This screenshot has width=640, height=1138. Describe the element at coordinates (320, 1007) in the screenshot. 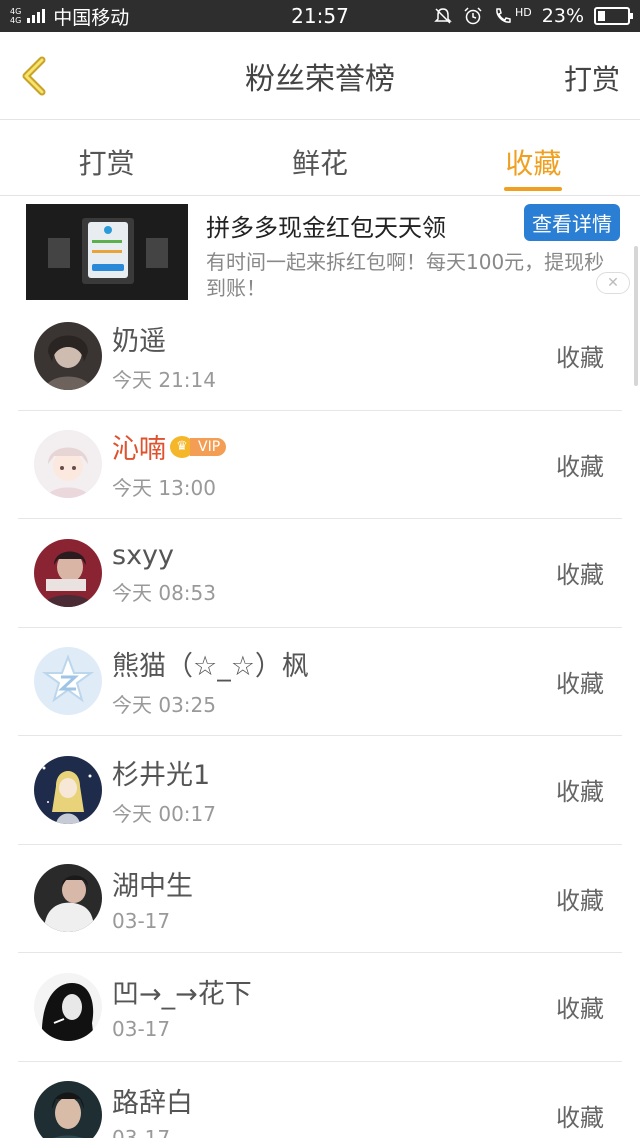

I see `list-item: 凹→_→花下 03-17 收藏` at that location.